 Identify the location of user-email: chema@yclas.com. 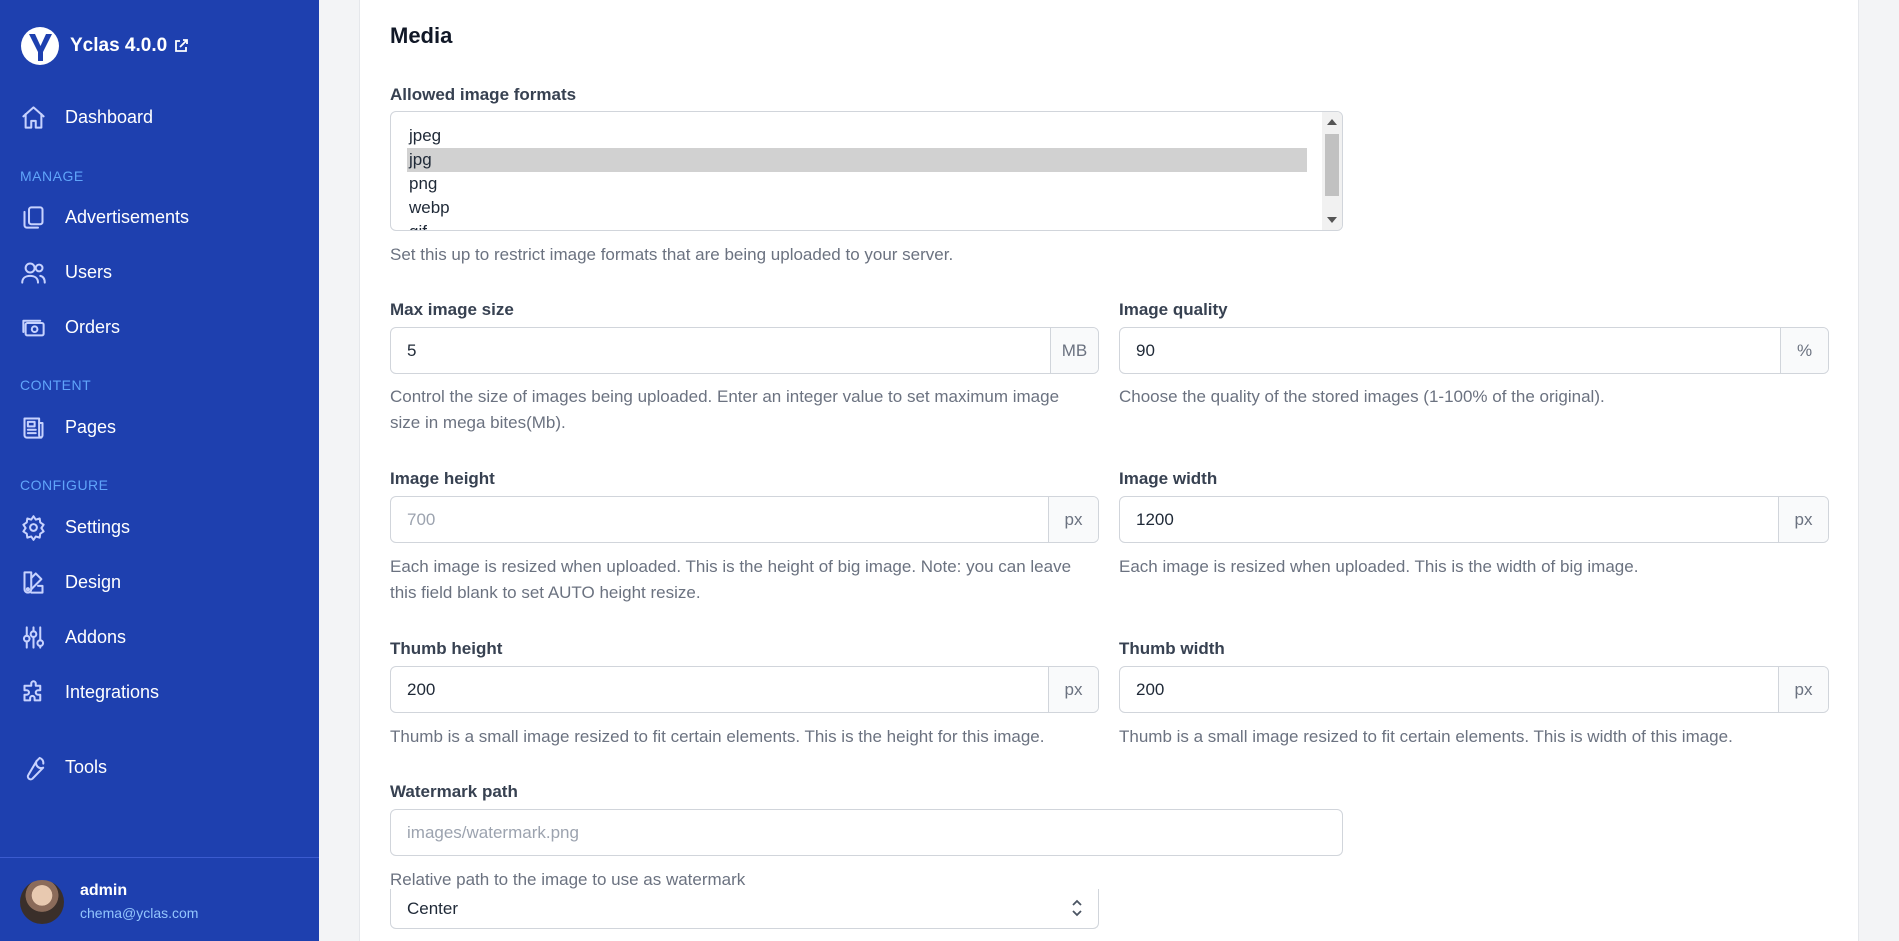
(139, 913).